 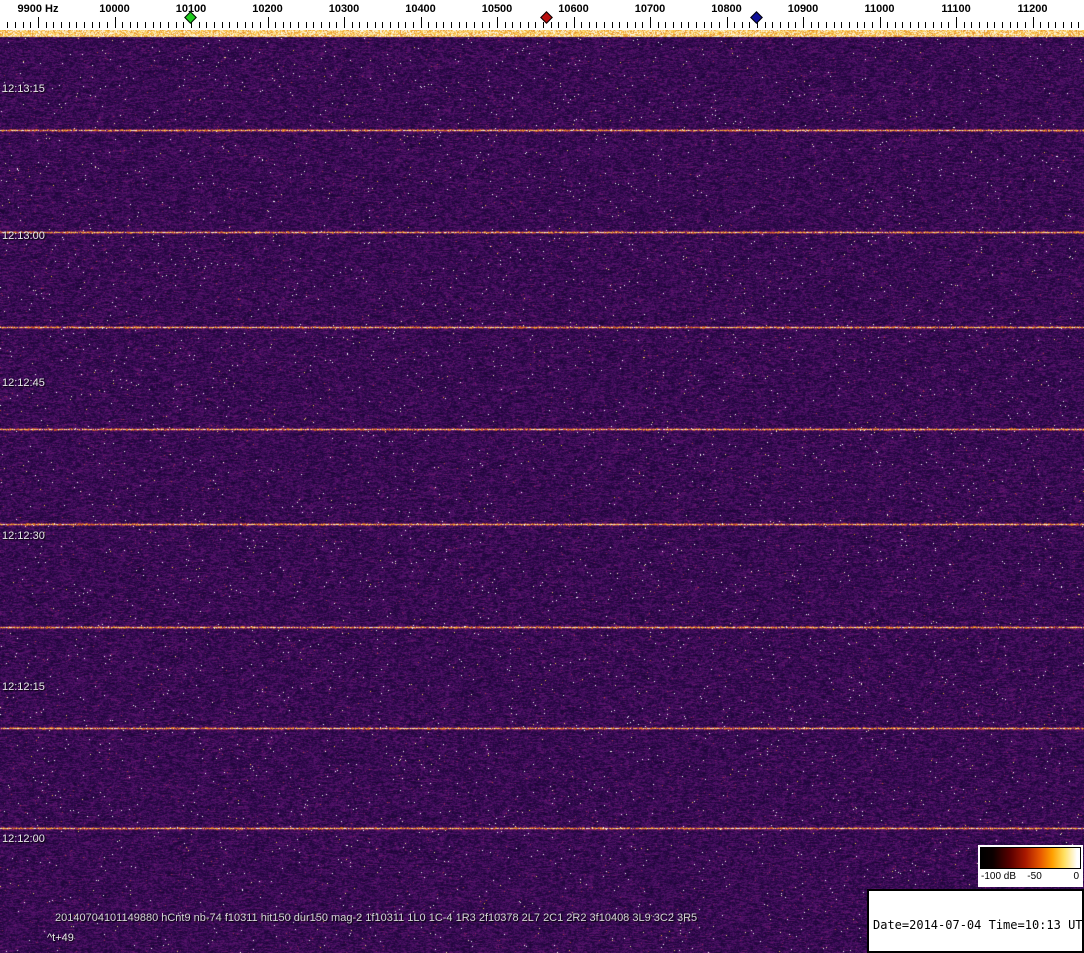 What do you see at coordinates (1030, 876) in the screenshot?
I see `colorbar-labels: -100 dB -50 0` at bounding box center [1030, 876].